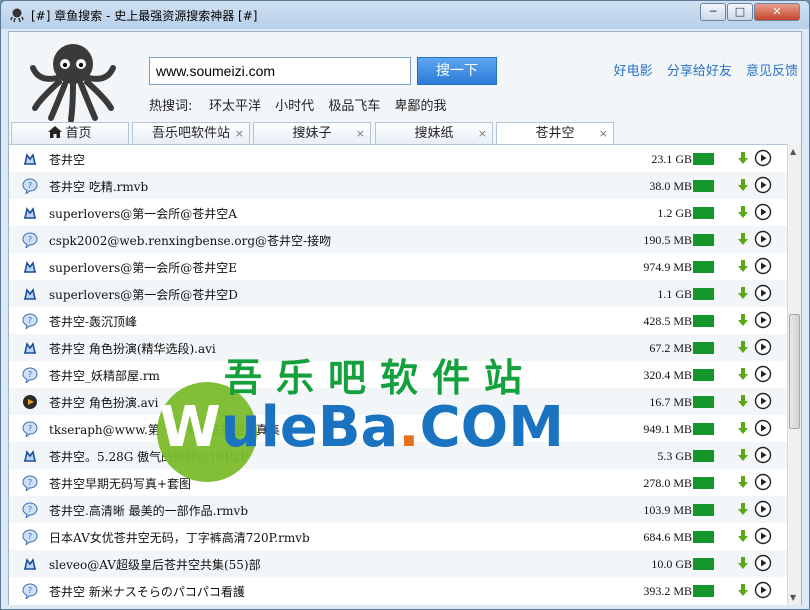  Describe the element at coordinates (30, 402) in the screenshot. I see `media-player-icon` at that location.